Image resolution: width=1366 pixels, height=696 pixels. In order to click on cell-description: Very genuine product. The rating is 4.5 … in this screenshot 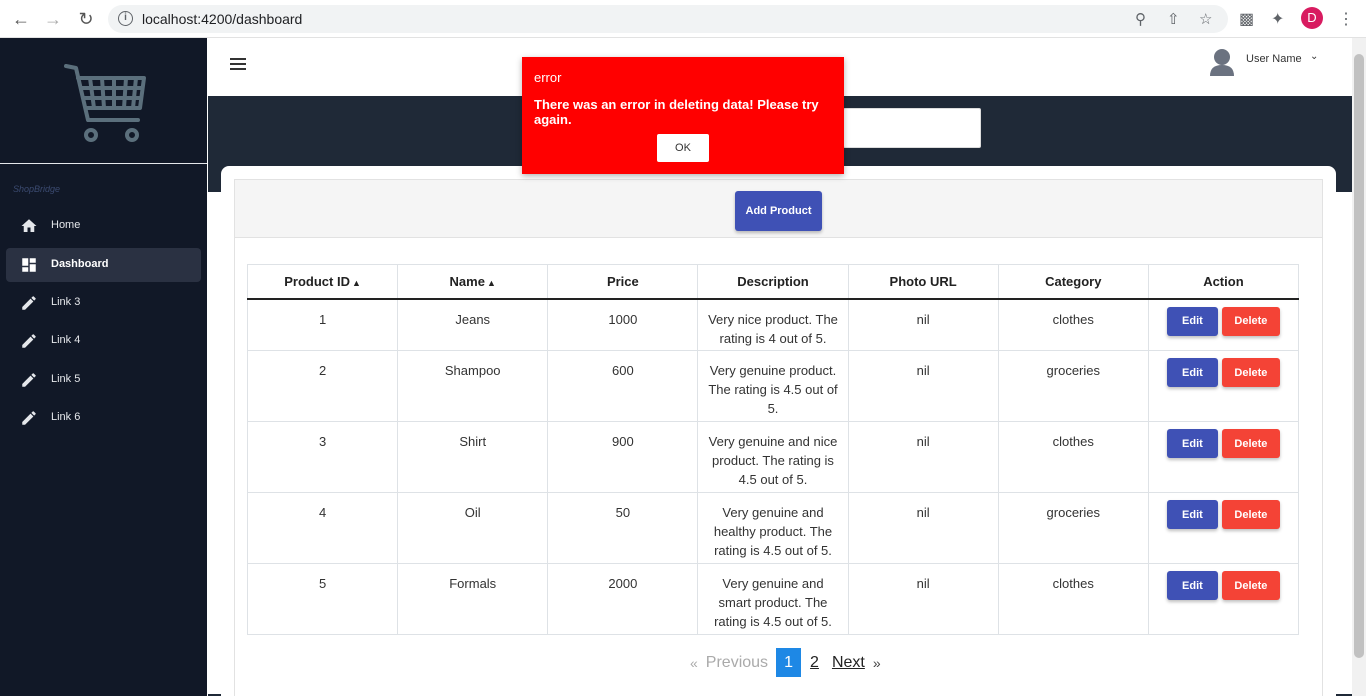, I will do `click(773, 386)`.